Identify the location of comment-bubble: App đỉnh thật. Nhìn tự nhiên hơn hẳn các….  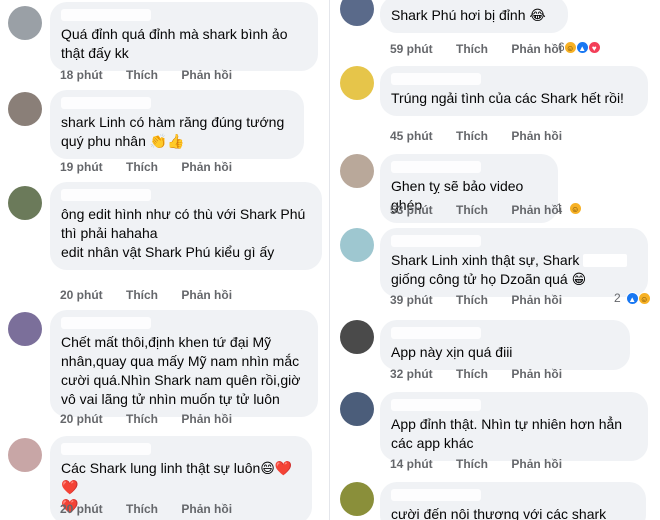
(514, 426).